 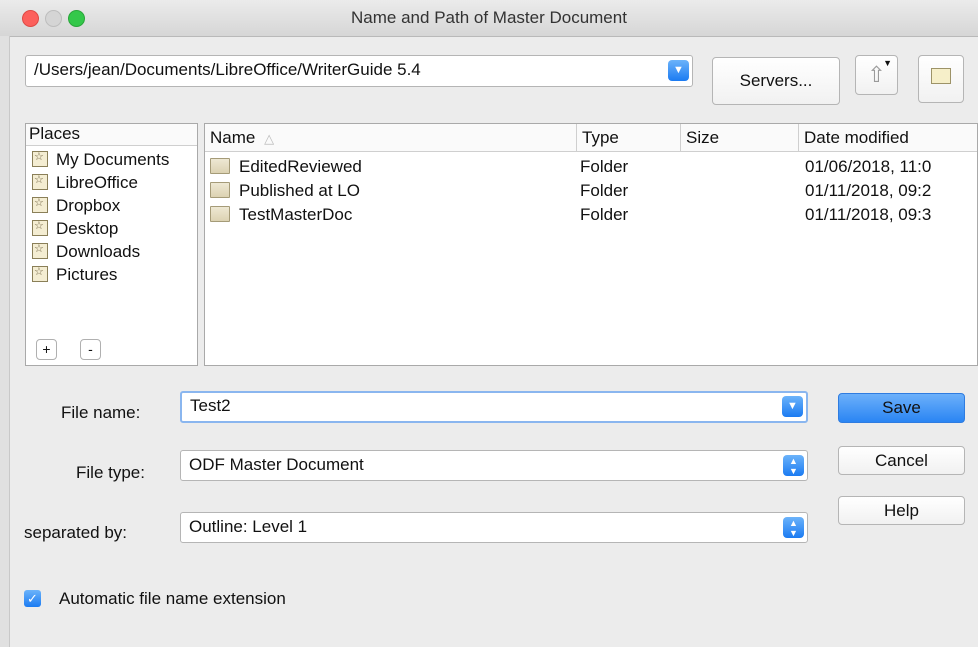 I want to click on file-date-cell: 01/11/2018, 09:3, so click(x=868, y=214).